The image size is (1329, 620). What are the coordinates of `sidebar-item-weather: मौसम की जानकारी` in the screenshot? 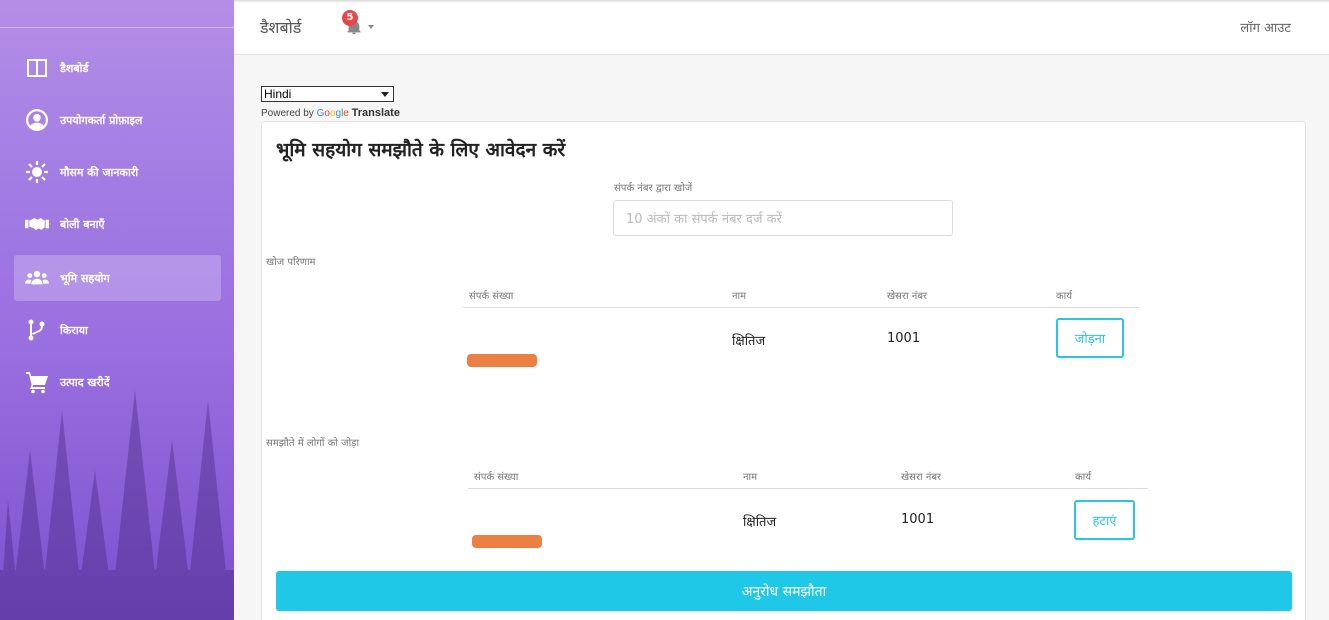 It's located at (117, 172).